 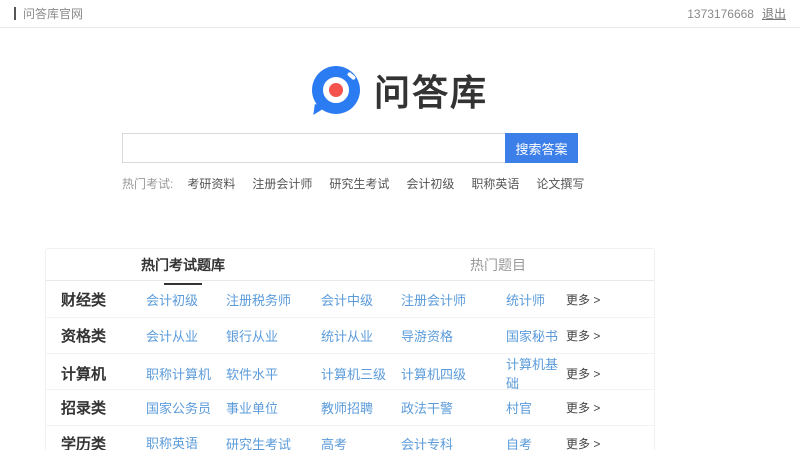 I want to click on bank-link: 职称英语, so click(x=172, y=441).